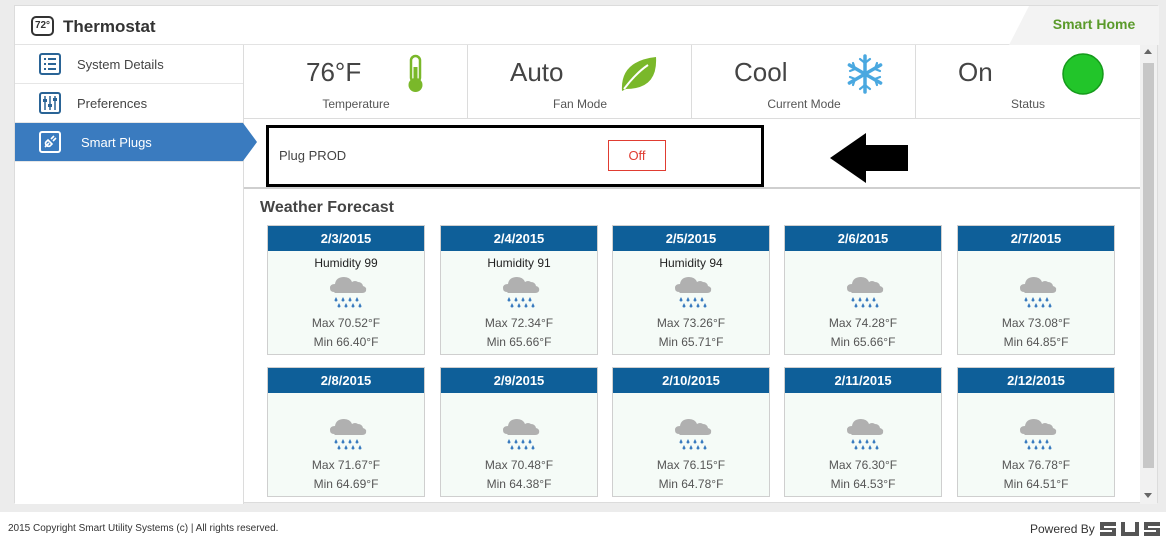 This screenshot has height=542, width=1166. I want to click on forecast-date: 2/5/2015, so click(691, 238).